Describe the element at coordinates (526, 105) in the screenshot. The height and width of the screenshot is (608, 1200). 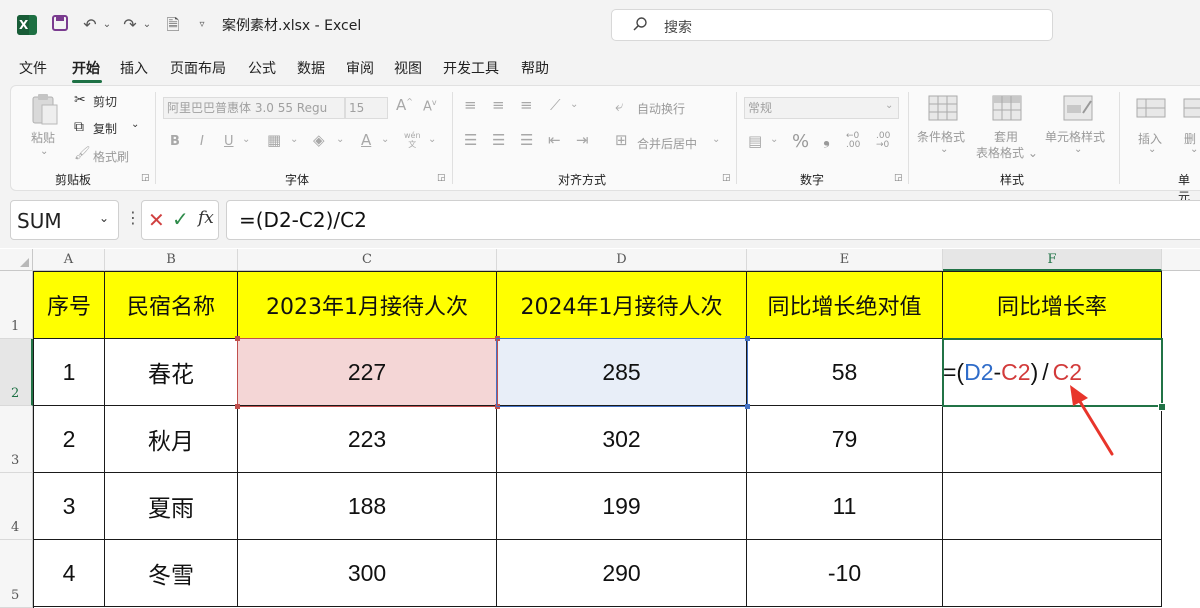
I see `align-bottom-icon: ≡` at that location.